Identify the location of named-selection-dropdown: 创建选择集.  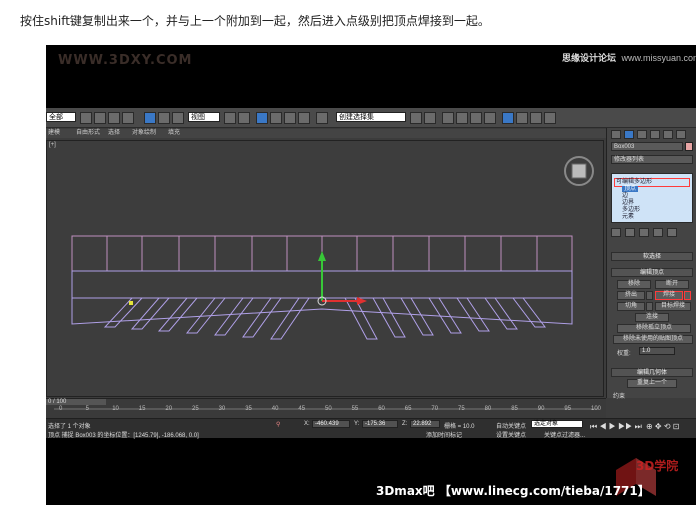
(371, 117).